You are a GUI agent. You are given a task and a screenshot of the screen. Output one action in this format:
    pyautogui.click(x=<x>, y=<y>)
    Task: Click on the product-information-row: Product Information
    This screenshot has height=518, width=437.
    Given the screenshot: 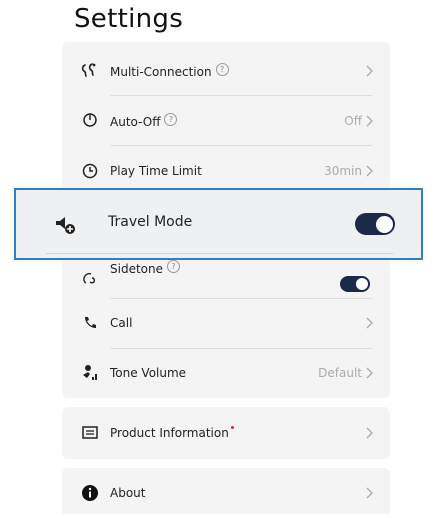 What is the action you would take?
    pyautogui.click(x=226, y=433)
    